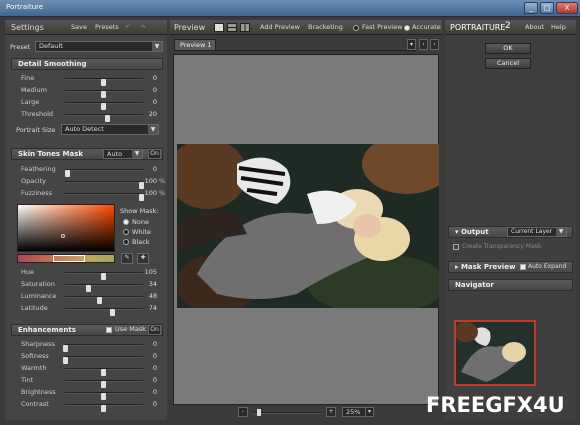 This screenshot has height=425, width=580. I want to click on enhancement-label: Warmth, so click(34, 368).